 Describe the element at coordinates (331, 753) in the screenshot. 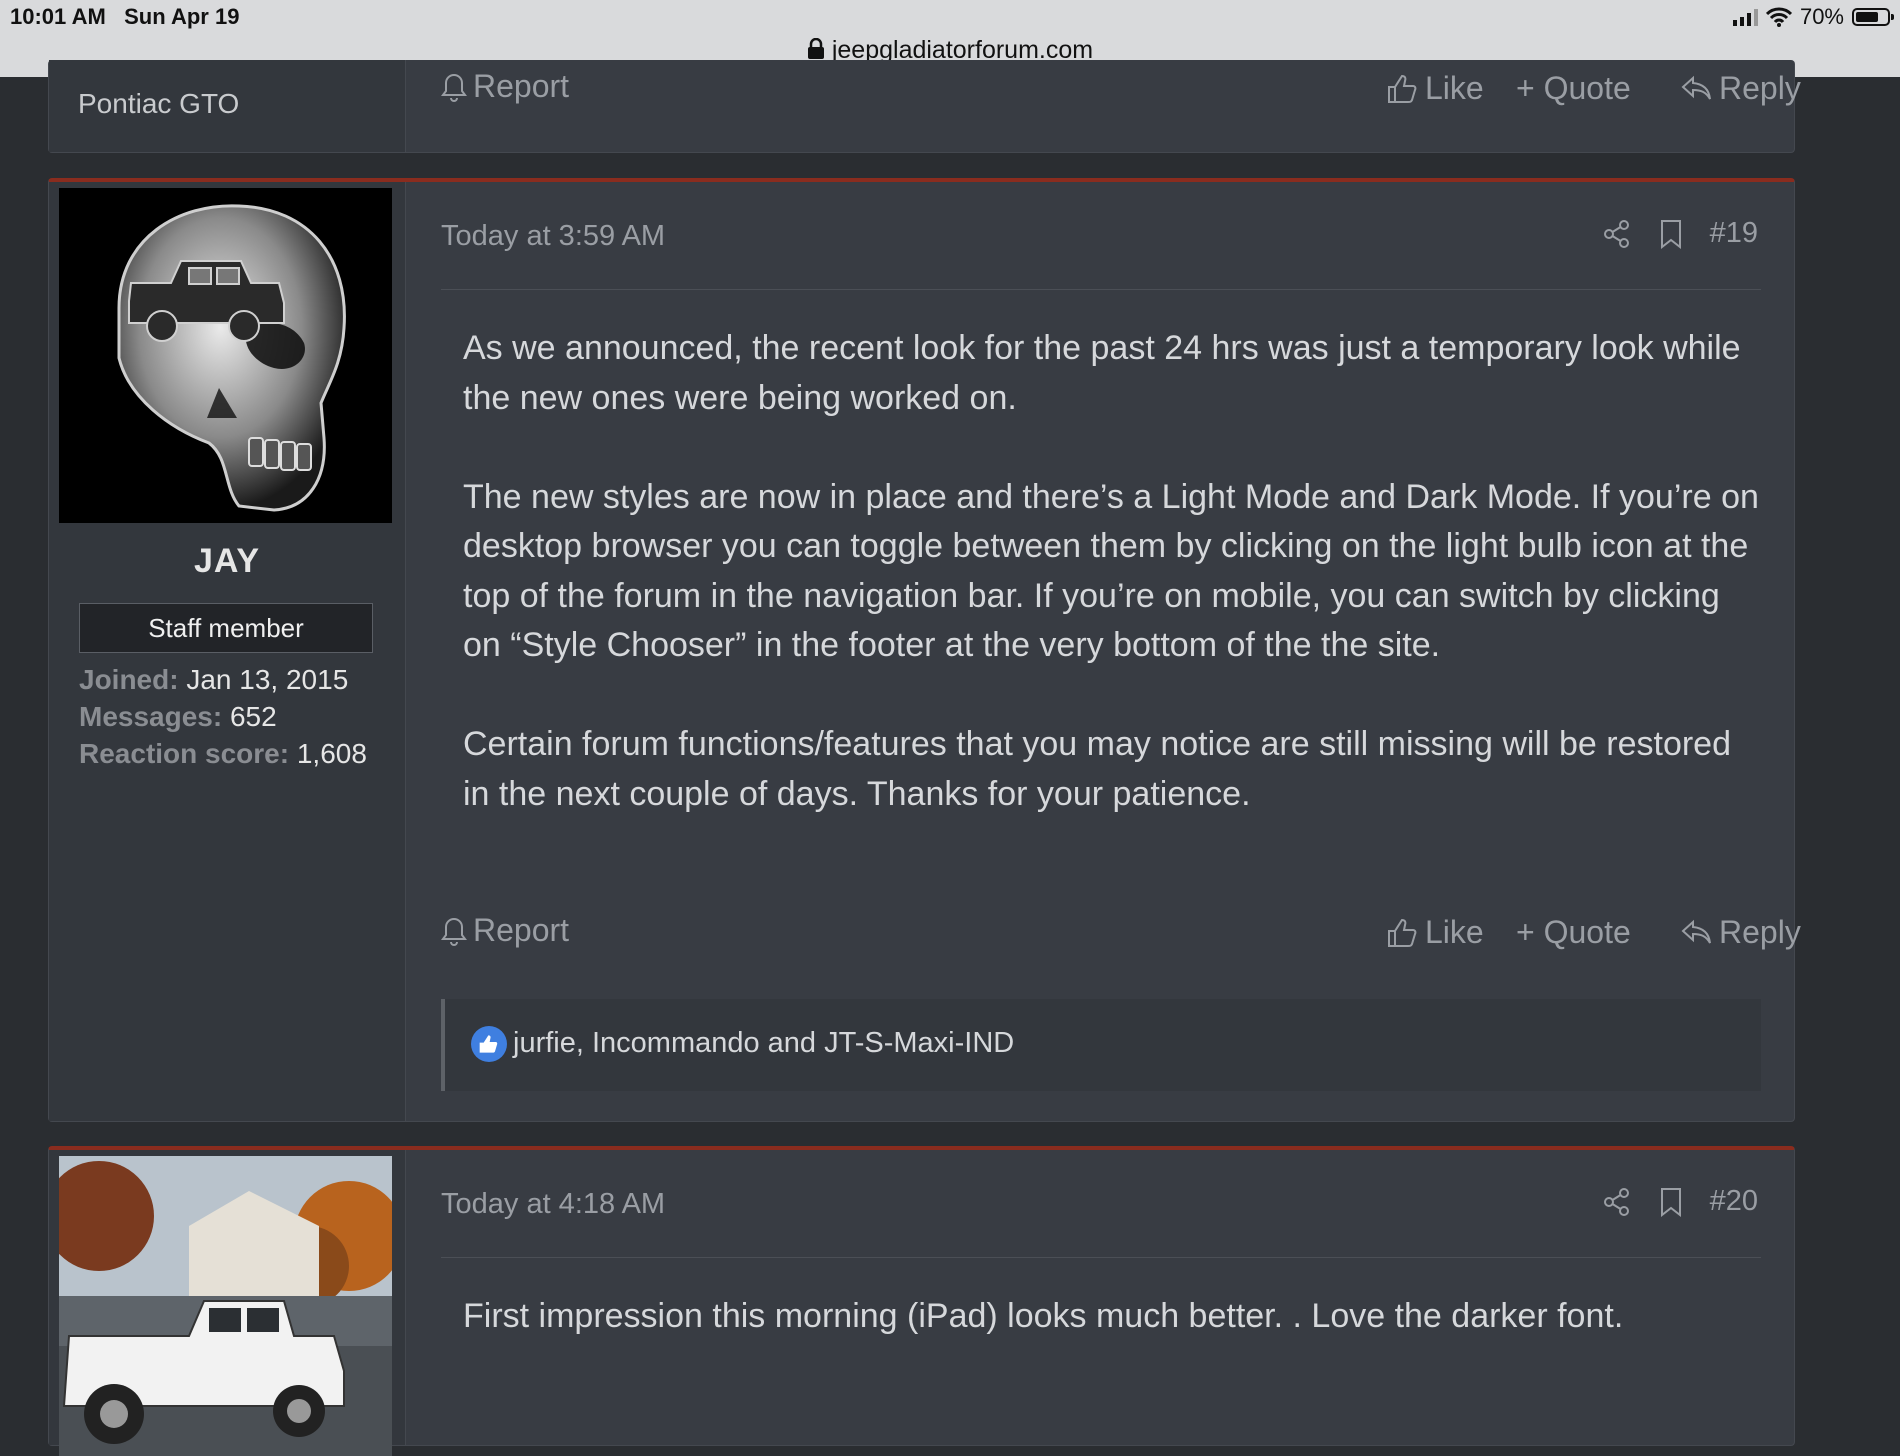

I see `reaction-score-value: 1,608` at that location.